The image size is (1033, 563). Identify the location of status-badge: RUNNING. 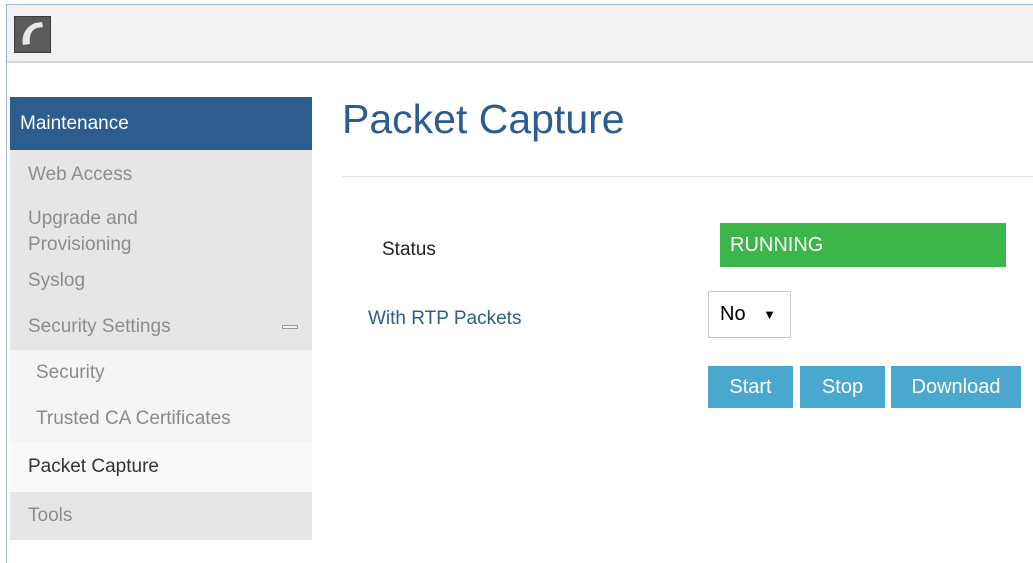
(863, 245).